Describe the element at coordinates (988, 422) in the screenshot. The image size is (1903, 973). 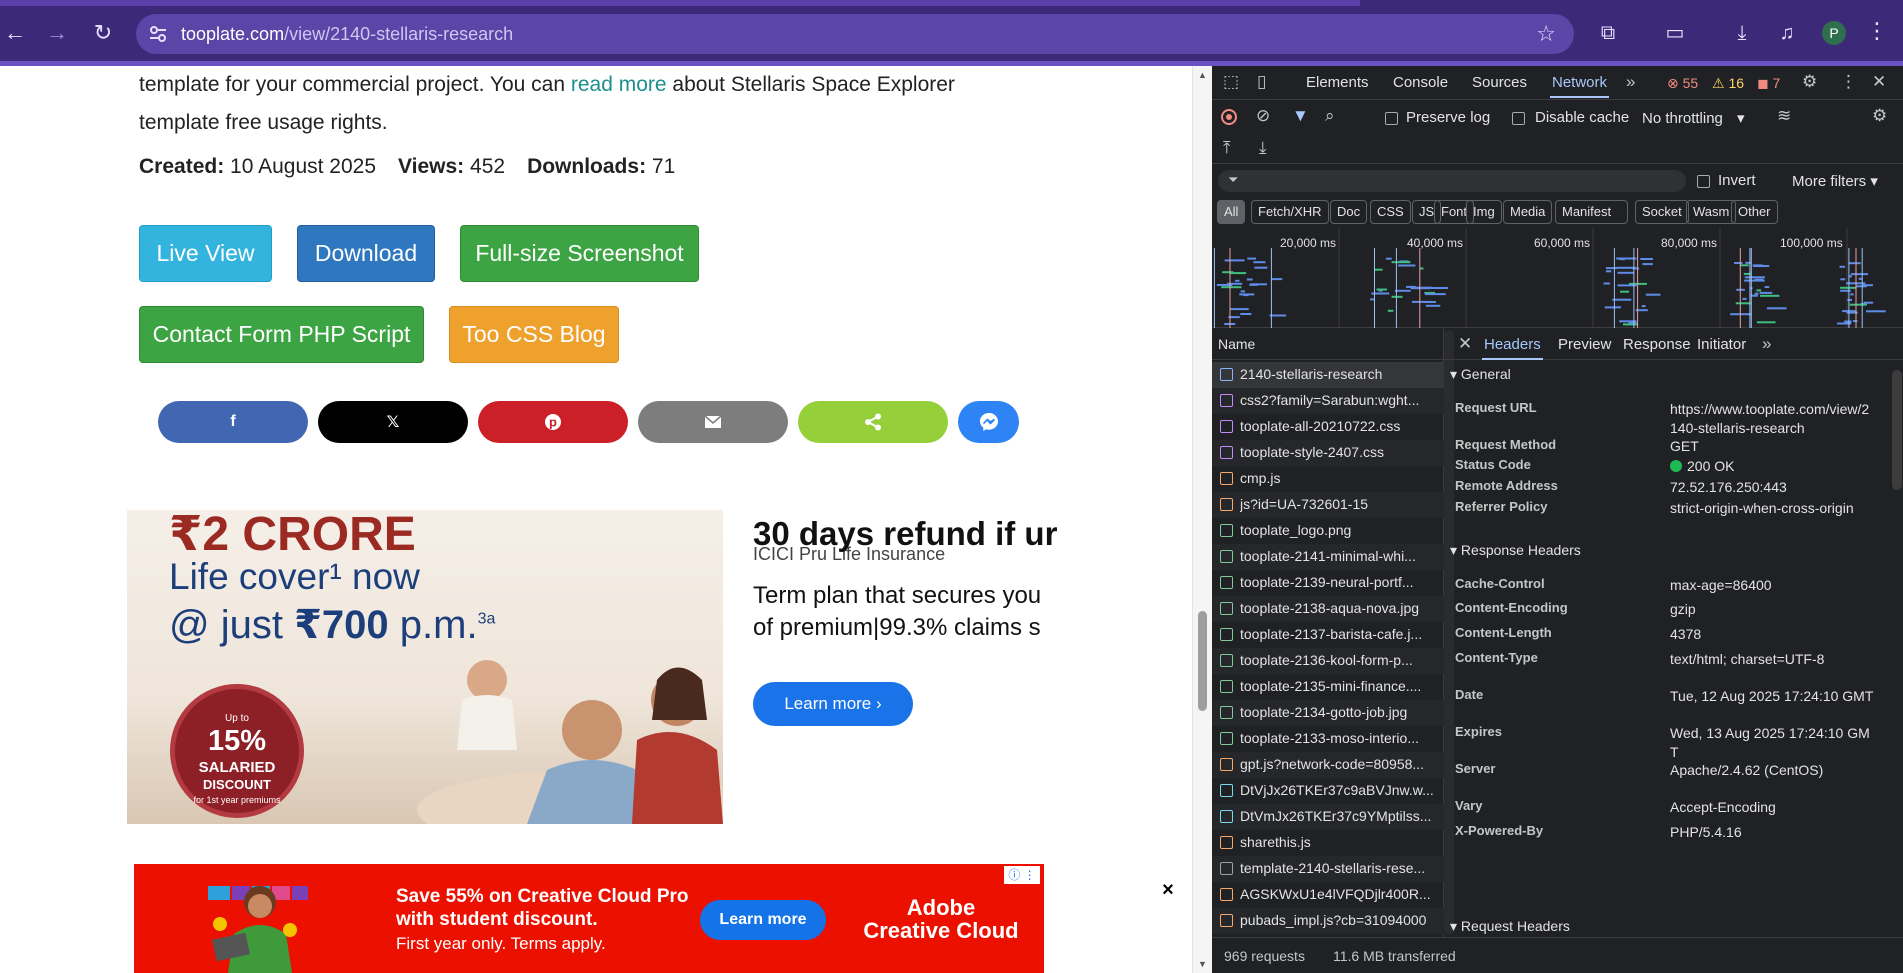
I see `share-messenger-button` at that location.